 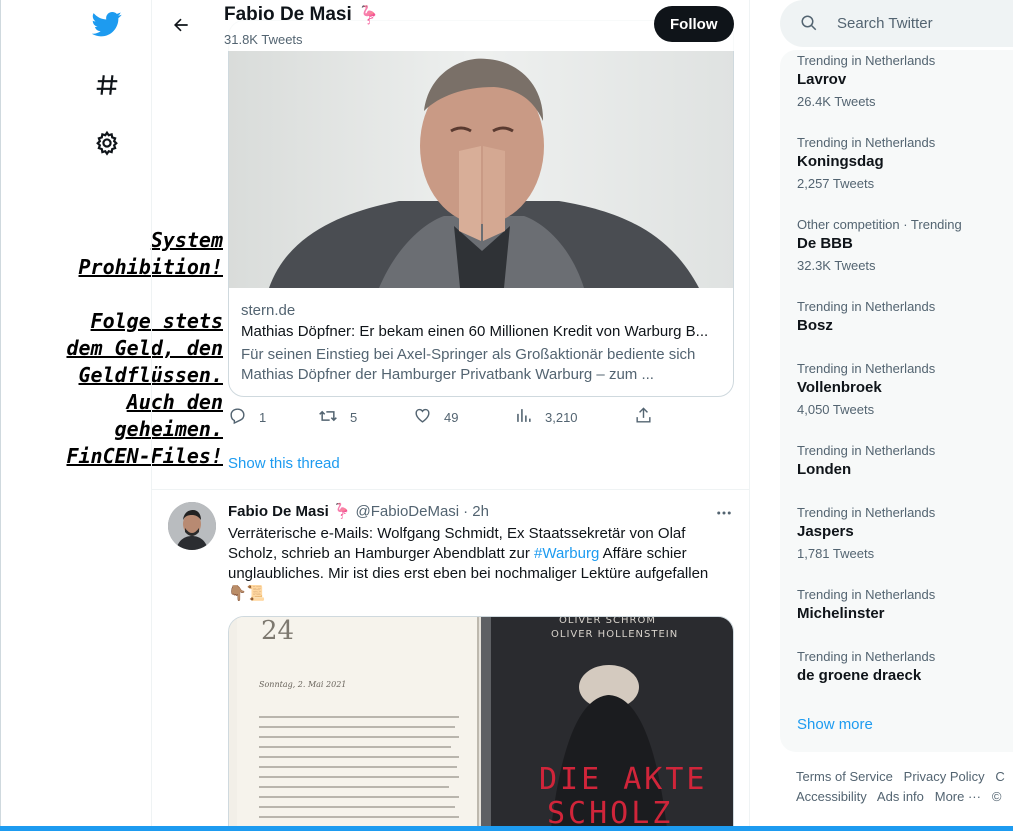 I want to click on retweet-button: 5, so click(x=337, y=417).